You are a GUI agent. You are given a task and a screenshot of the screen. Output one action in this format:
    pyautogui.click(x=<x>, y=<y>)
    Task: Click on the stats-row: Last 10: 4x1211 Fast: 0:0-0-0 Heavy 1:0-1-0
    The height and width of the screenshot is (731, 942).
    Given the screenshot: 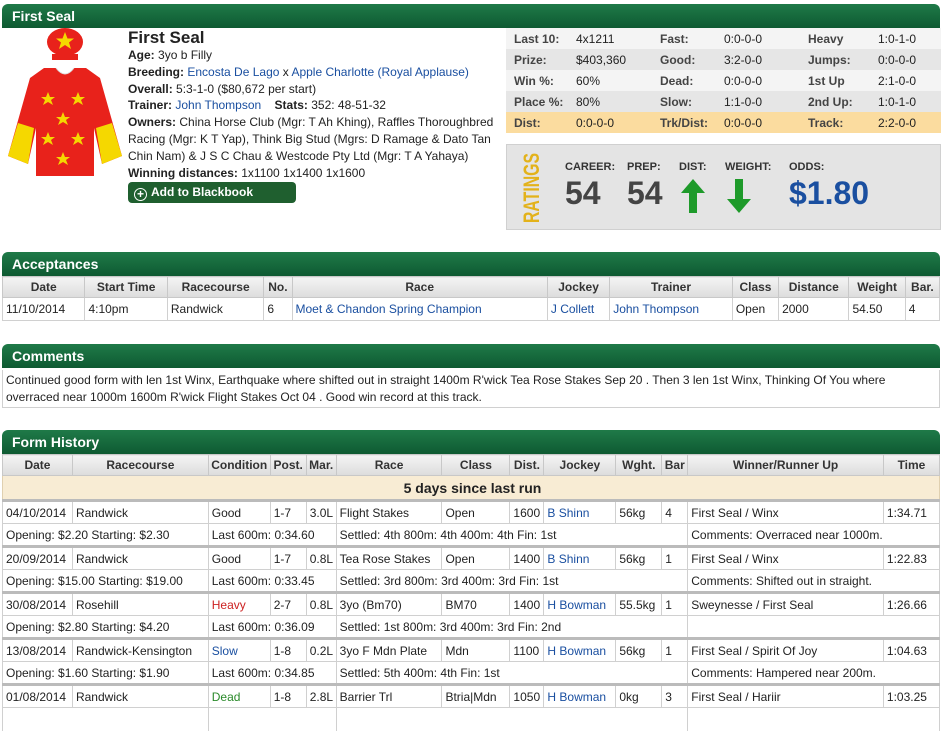 What is the action you would take?
    pyautogui.click(x=723, y=38)
    